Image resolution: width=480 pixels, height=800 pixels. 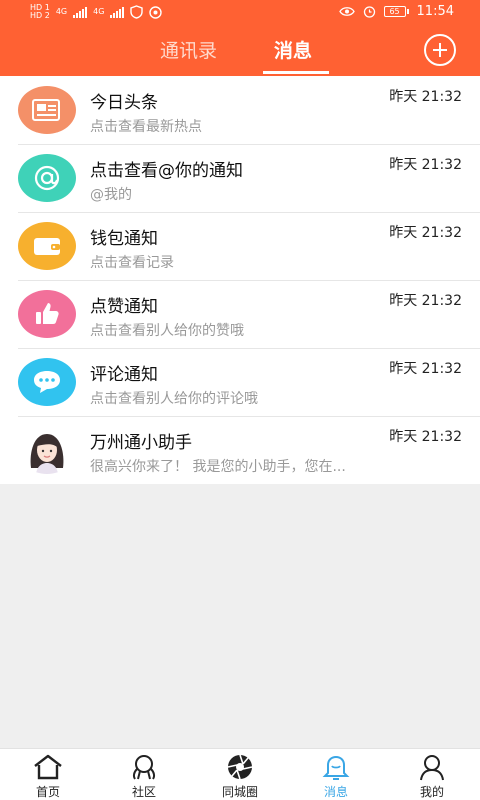 I want to click on message-title: 点击查看@你的通知, so click(x=166, y=171).